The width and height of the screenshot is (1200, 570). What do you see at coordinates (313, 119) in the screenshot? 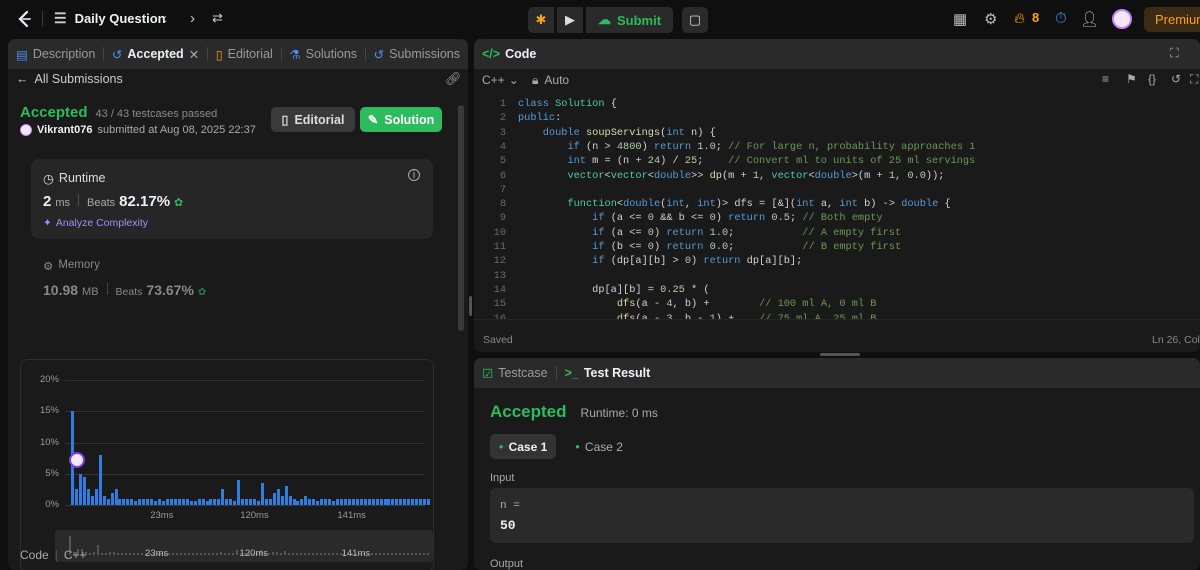
I see `editorial-button: ▯ Editorial` at bounding box center [313, 119].